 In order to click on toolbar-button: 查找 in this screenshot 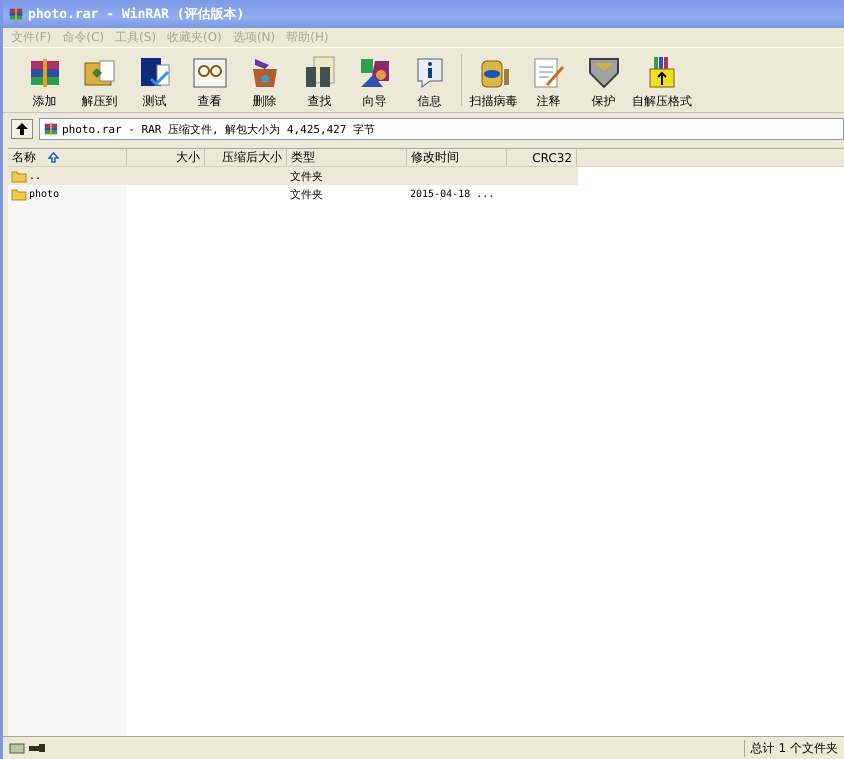, I will do `click(319, 82)`.